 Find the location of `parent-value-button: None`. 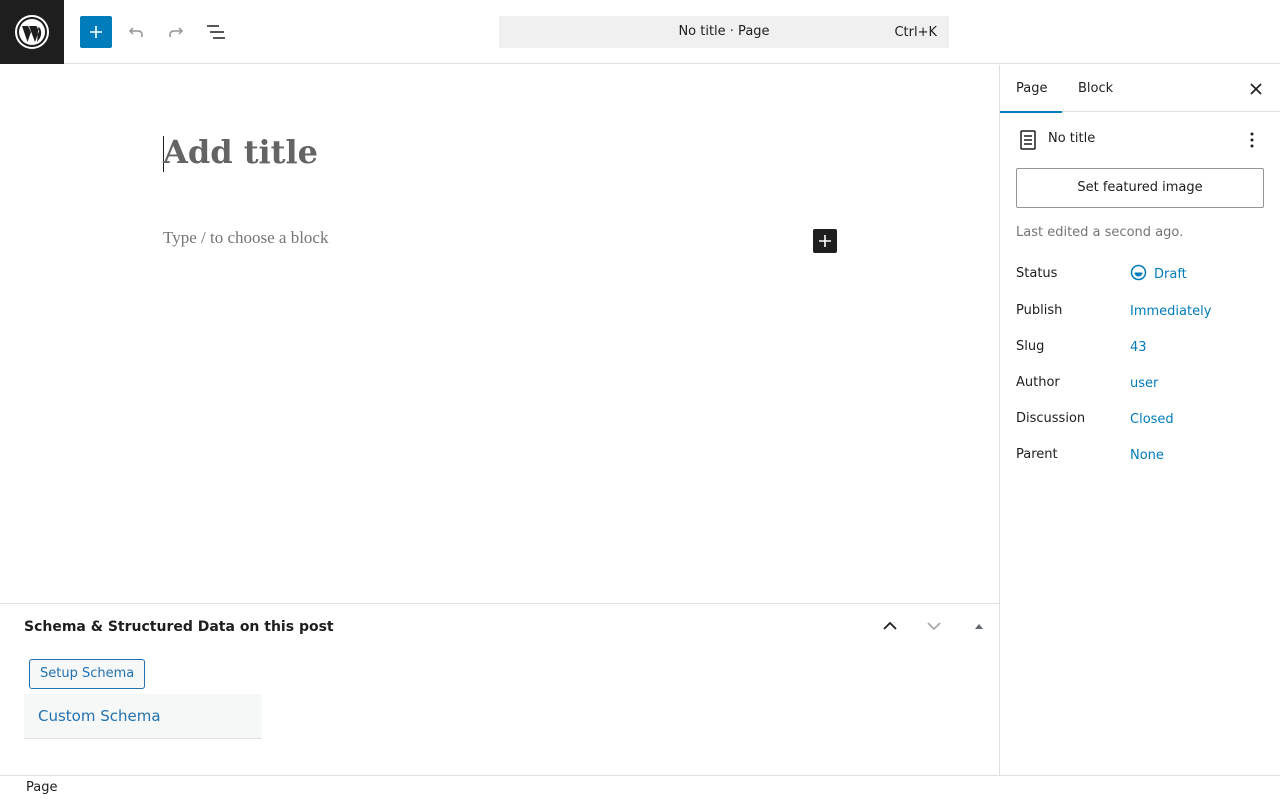

parent-value-button: None is located at coordinates (1147, 455).